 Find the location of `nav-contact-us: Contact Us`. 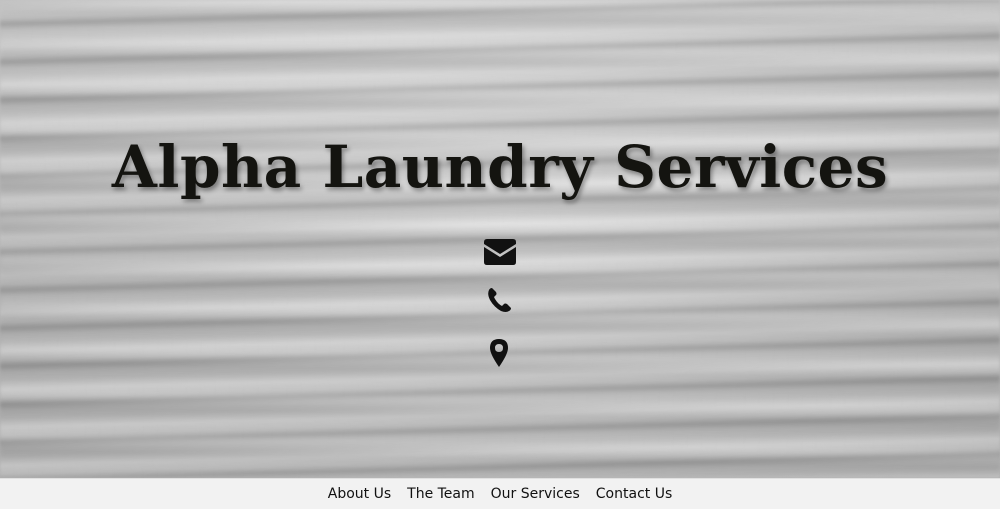

nav-contact-us: Contact Us is located at coordinates (634, 494).